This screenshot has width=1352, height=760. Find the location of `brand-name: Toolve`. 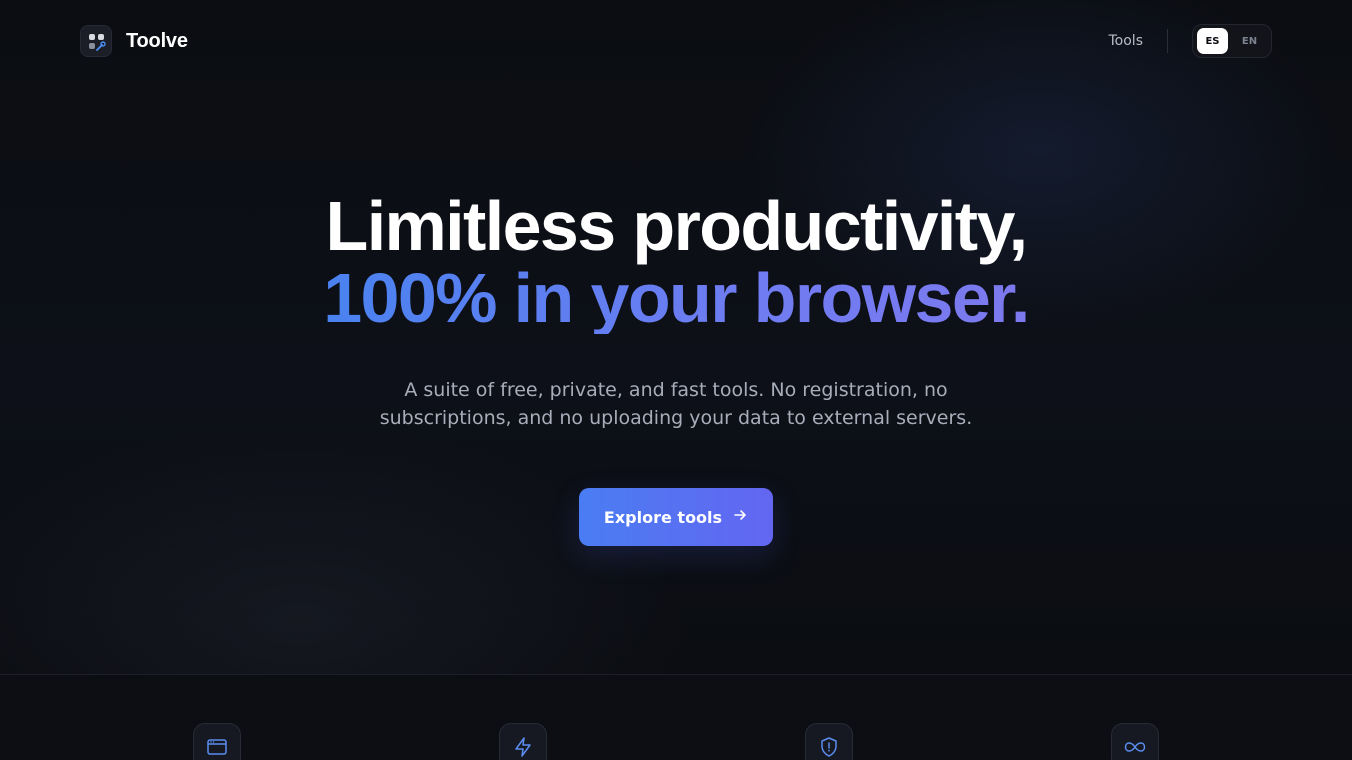

brand-name: Toolve is located at coordinates (157, 40).